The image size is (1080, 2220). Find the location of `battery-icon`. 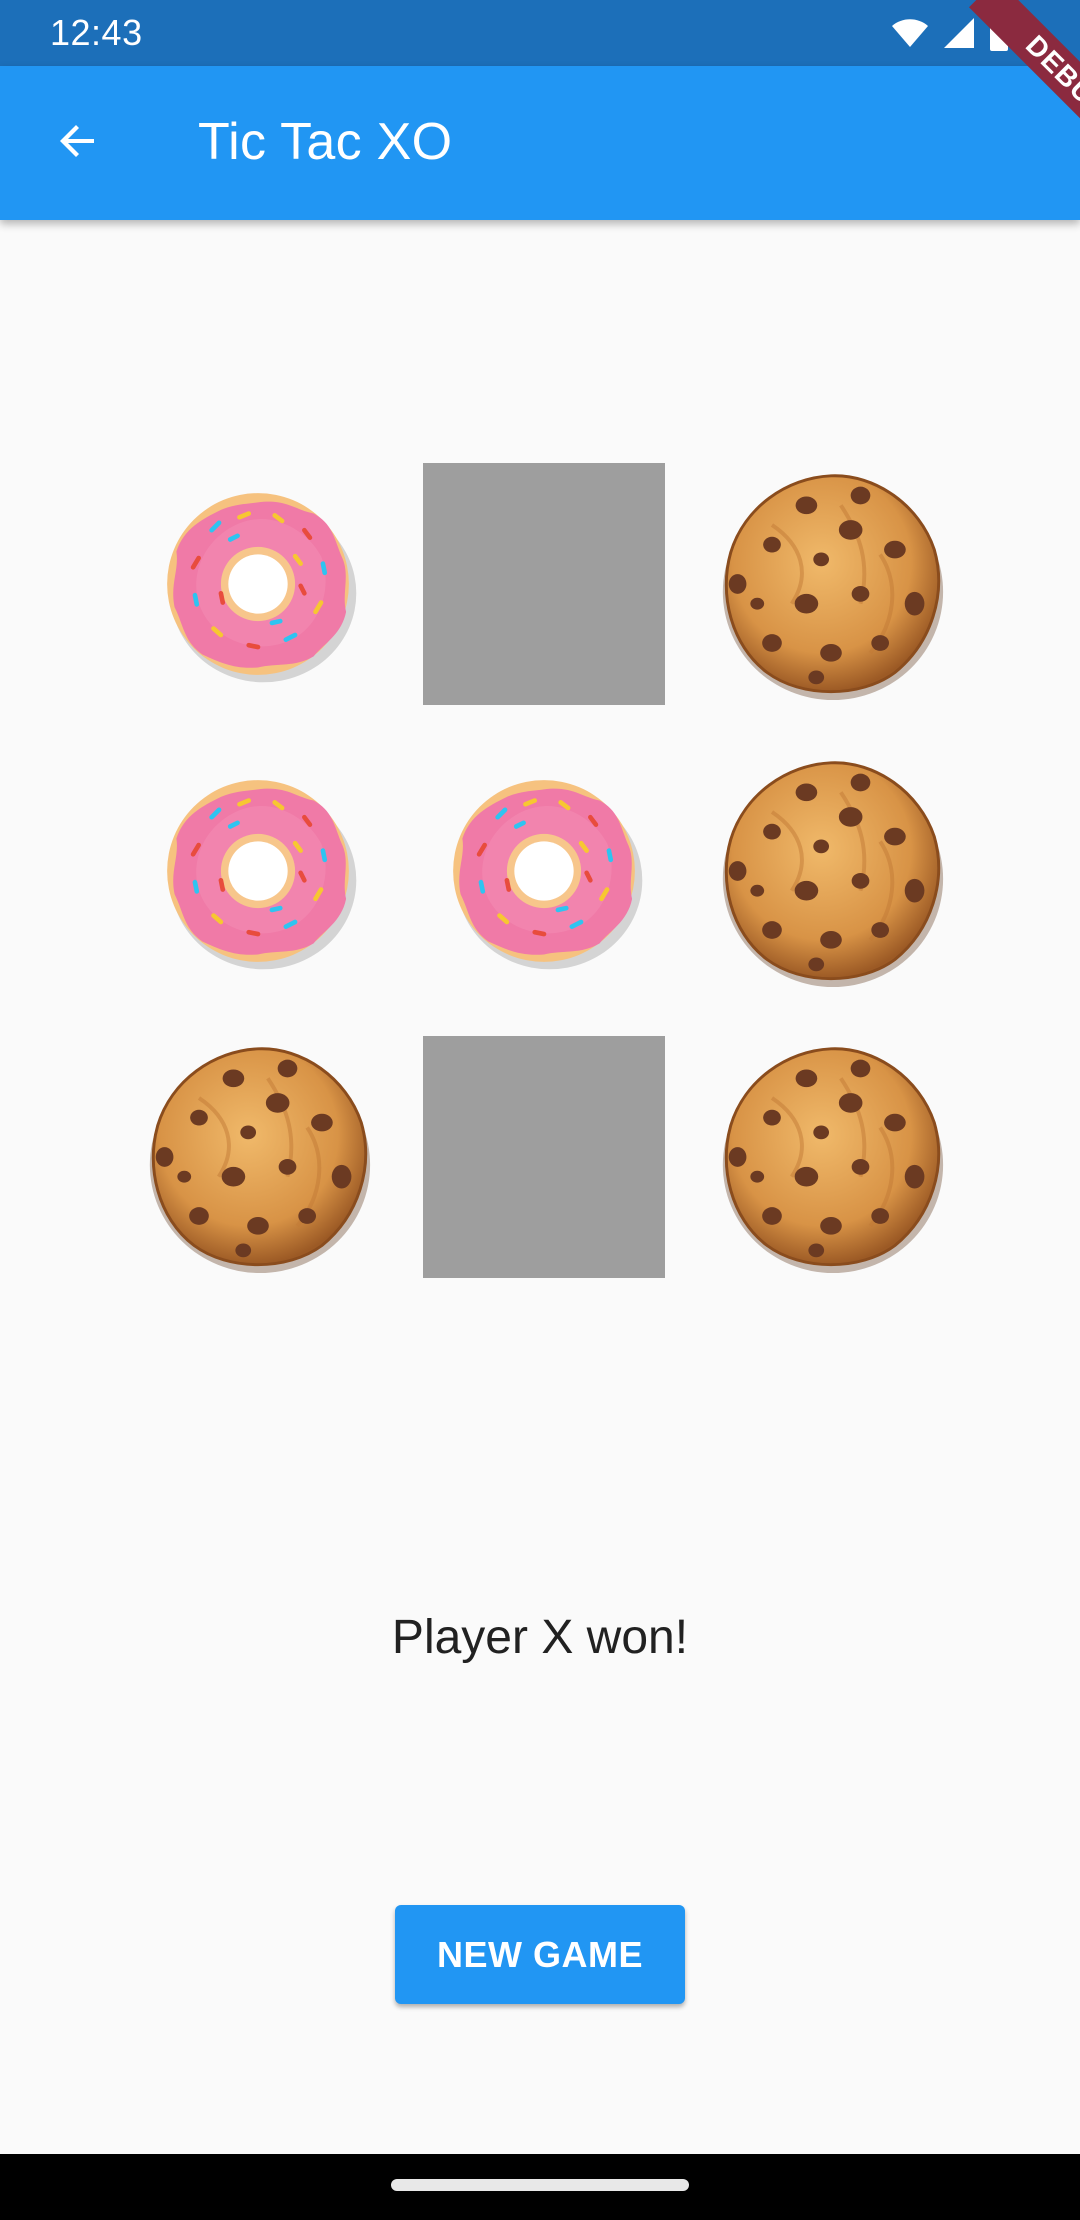

battery-icon is located at coordinates (999, 33).